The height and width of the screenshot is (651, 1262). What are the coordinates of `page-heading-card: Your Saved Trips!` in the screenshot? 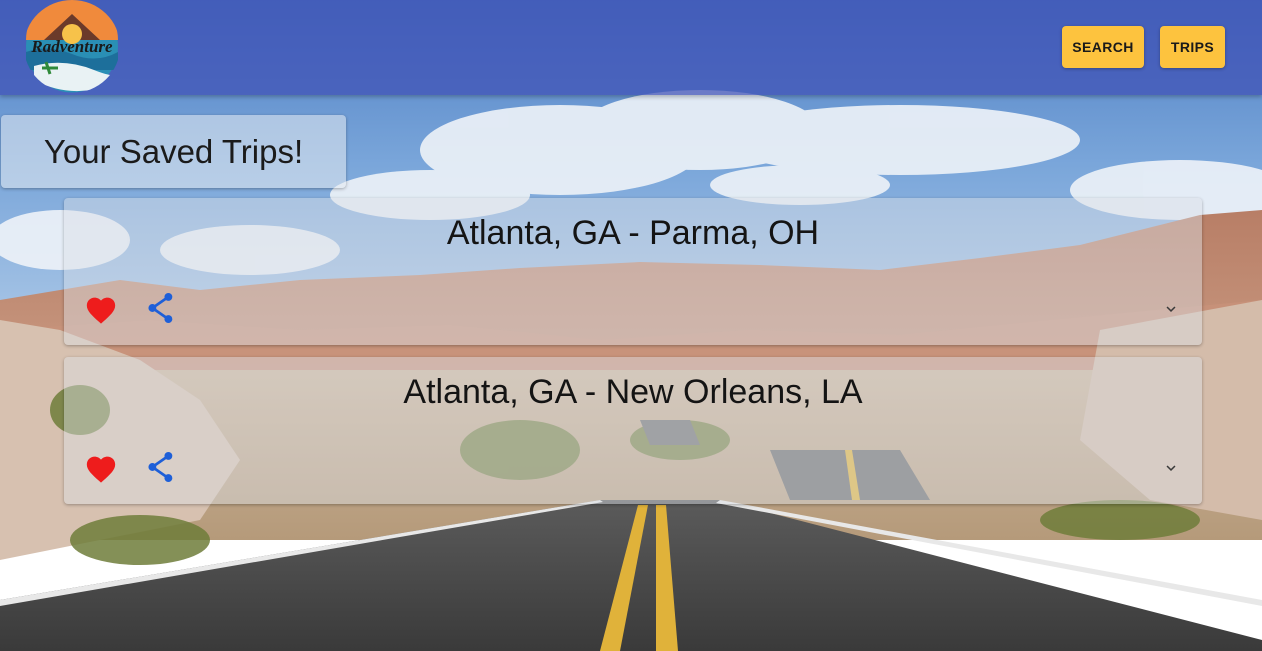 It's located at (173, 151).